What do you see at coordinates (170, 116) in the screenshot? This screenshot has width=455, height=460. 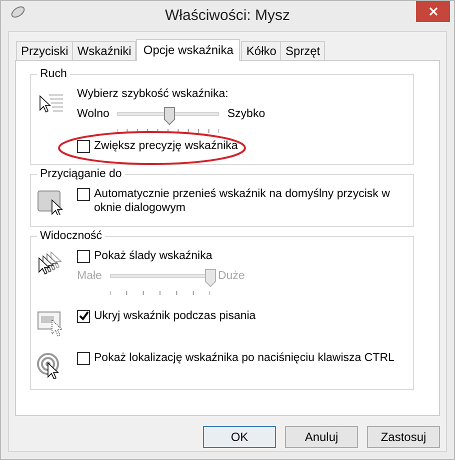 I see `slider-thumb` at bounding box center [170, 116].